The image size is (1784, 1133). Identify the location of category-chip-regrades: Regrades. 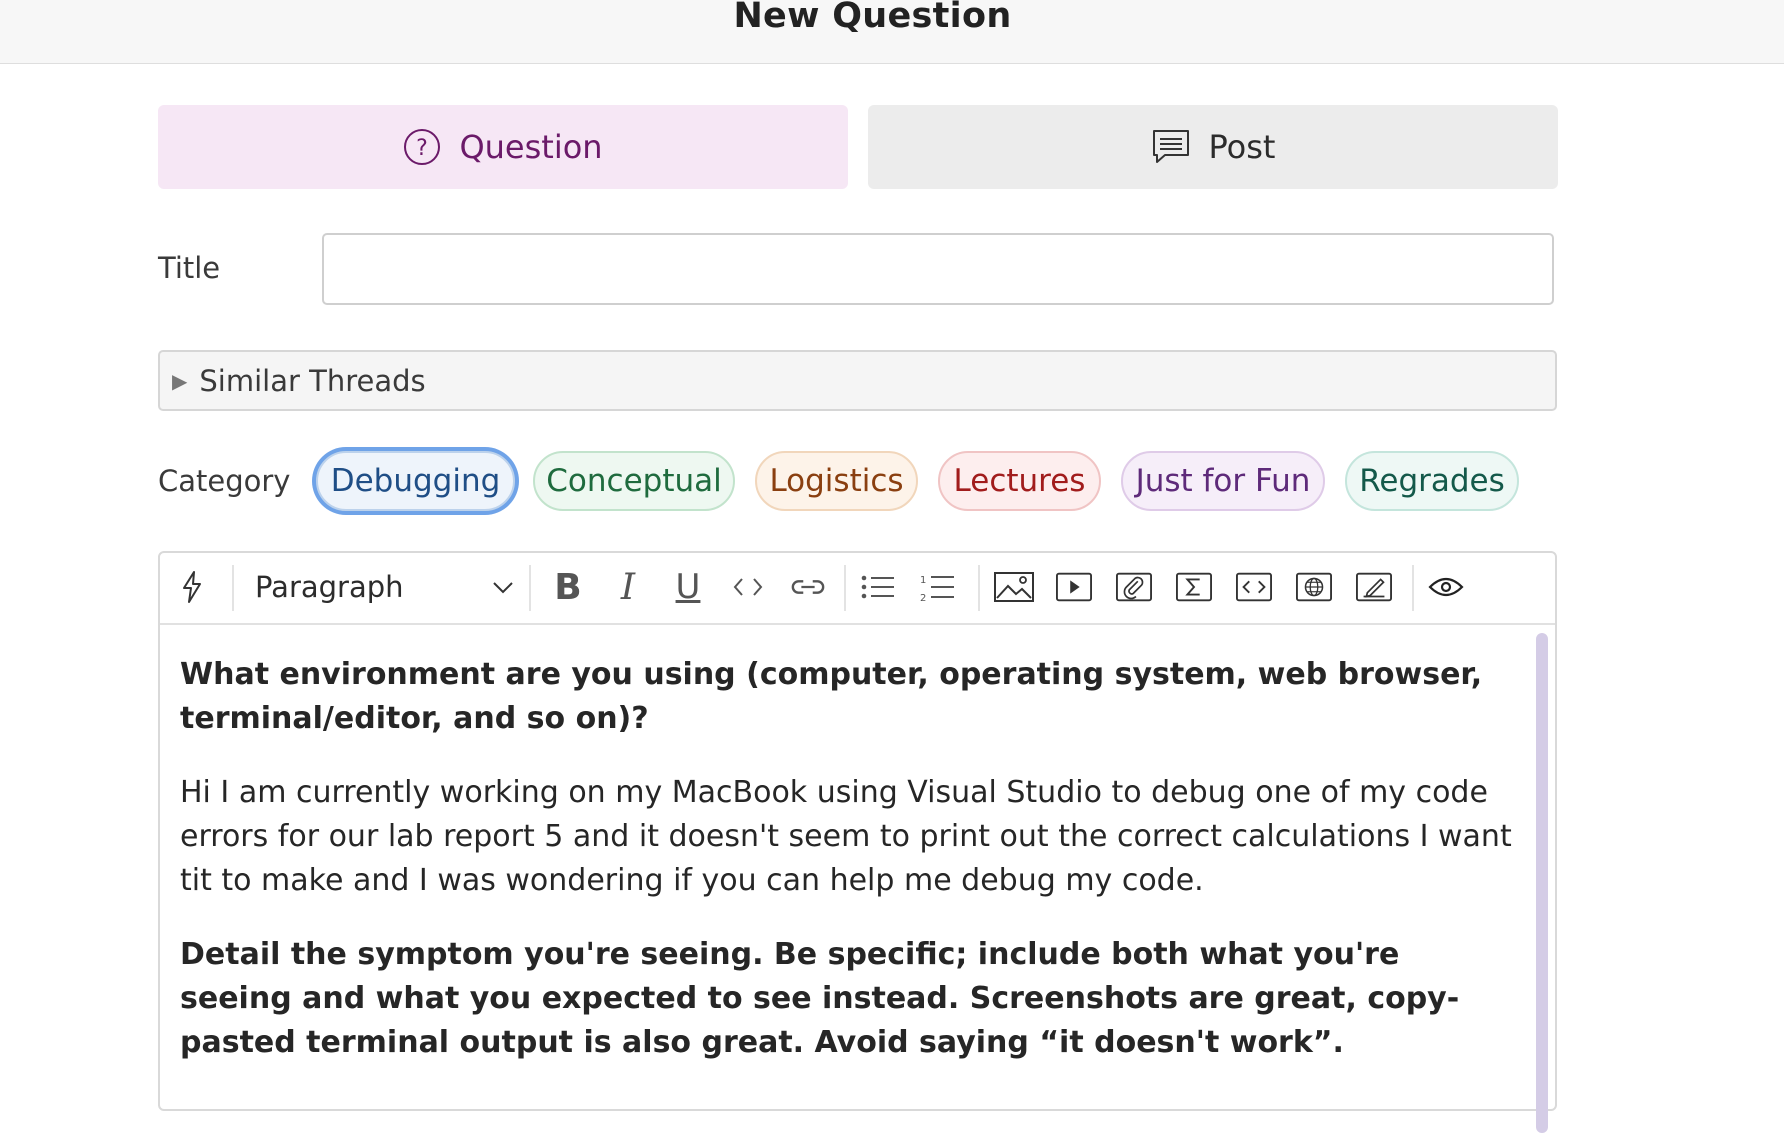
(1432, 481).